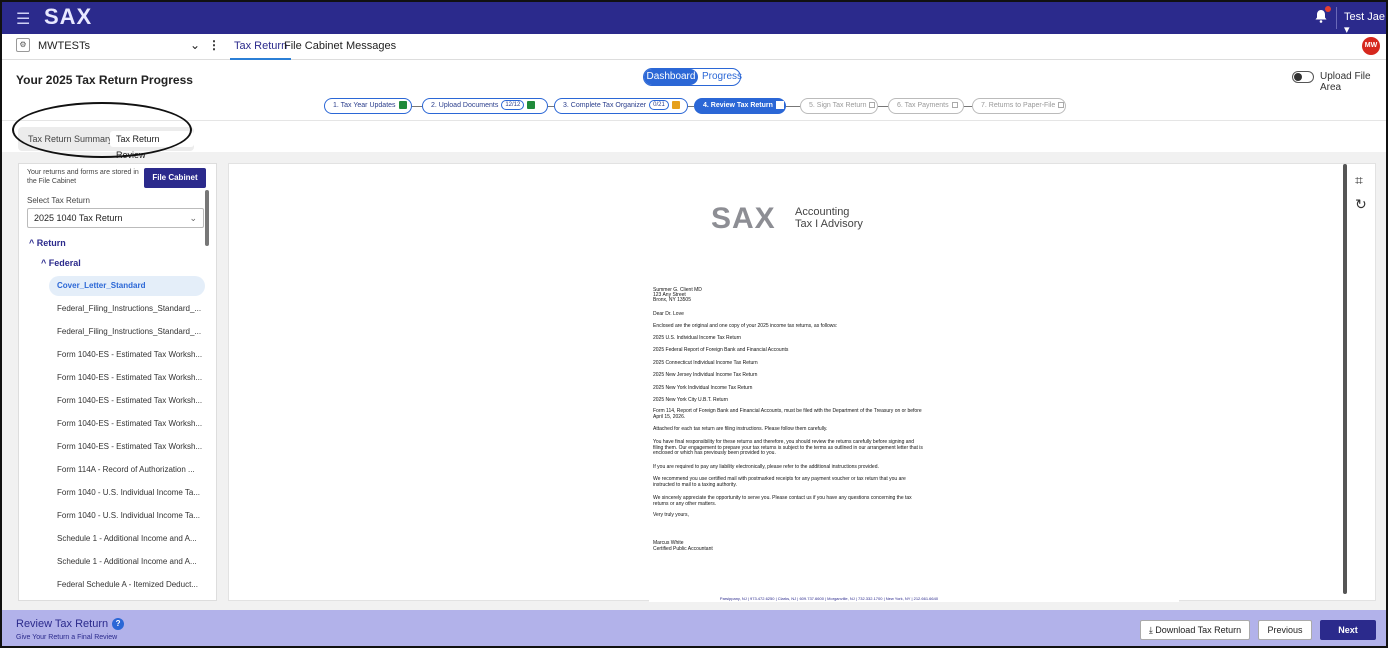 The height and width of the screenshot is (648, 1388). Describe the element at coordinates (621, 106) in the screenshot. I see `step-complete-tax-organizer: 3. Complete Tax Organizer 0/21` at that location.